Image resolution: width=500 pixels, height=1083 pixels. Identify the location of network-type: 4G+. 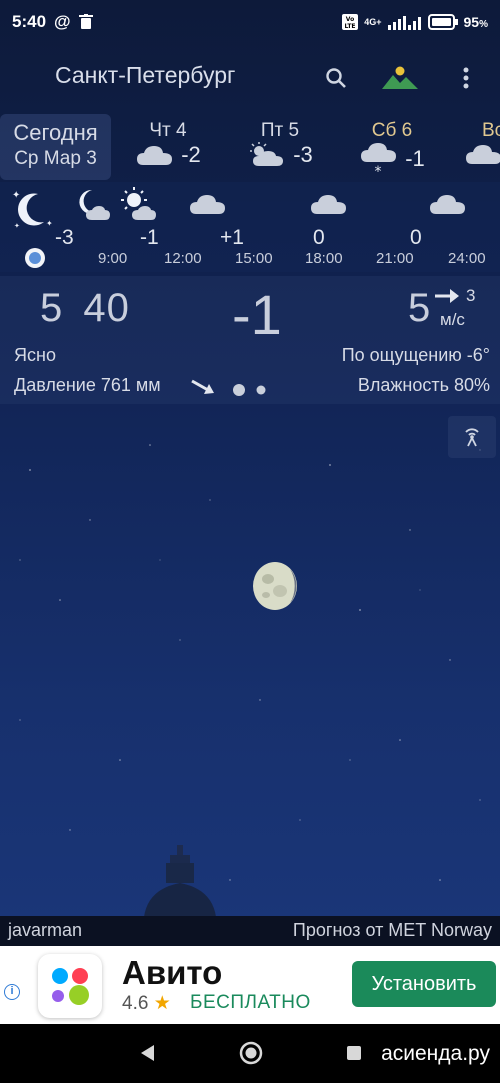
(373, 22).